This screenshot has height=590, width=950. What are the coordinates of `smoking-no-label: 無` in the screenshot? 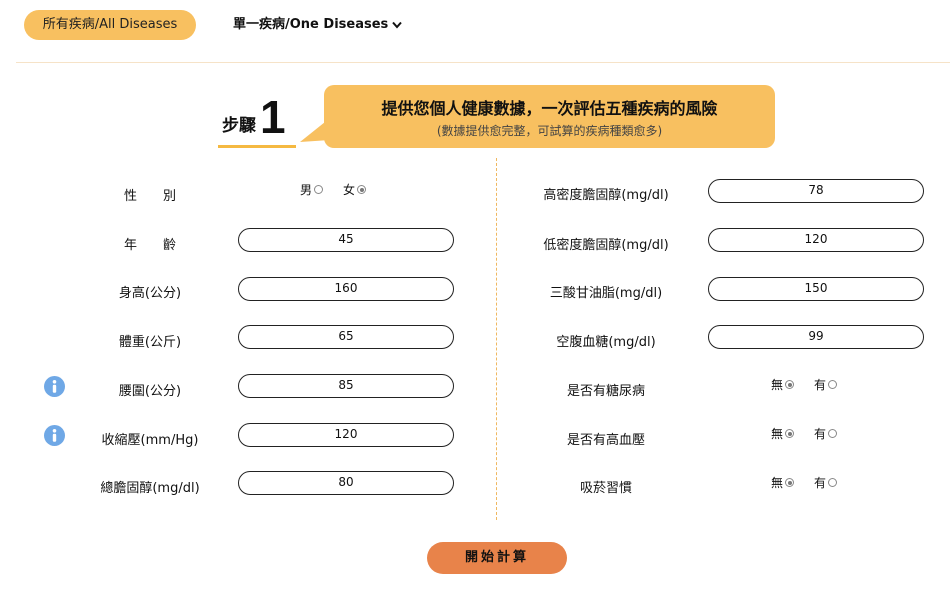 It's located at (777, 483).